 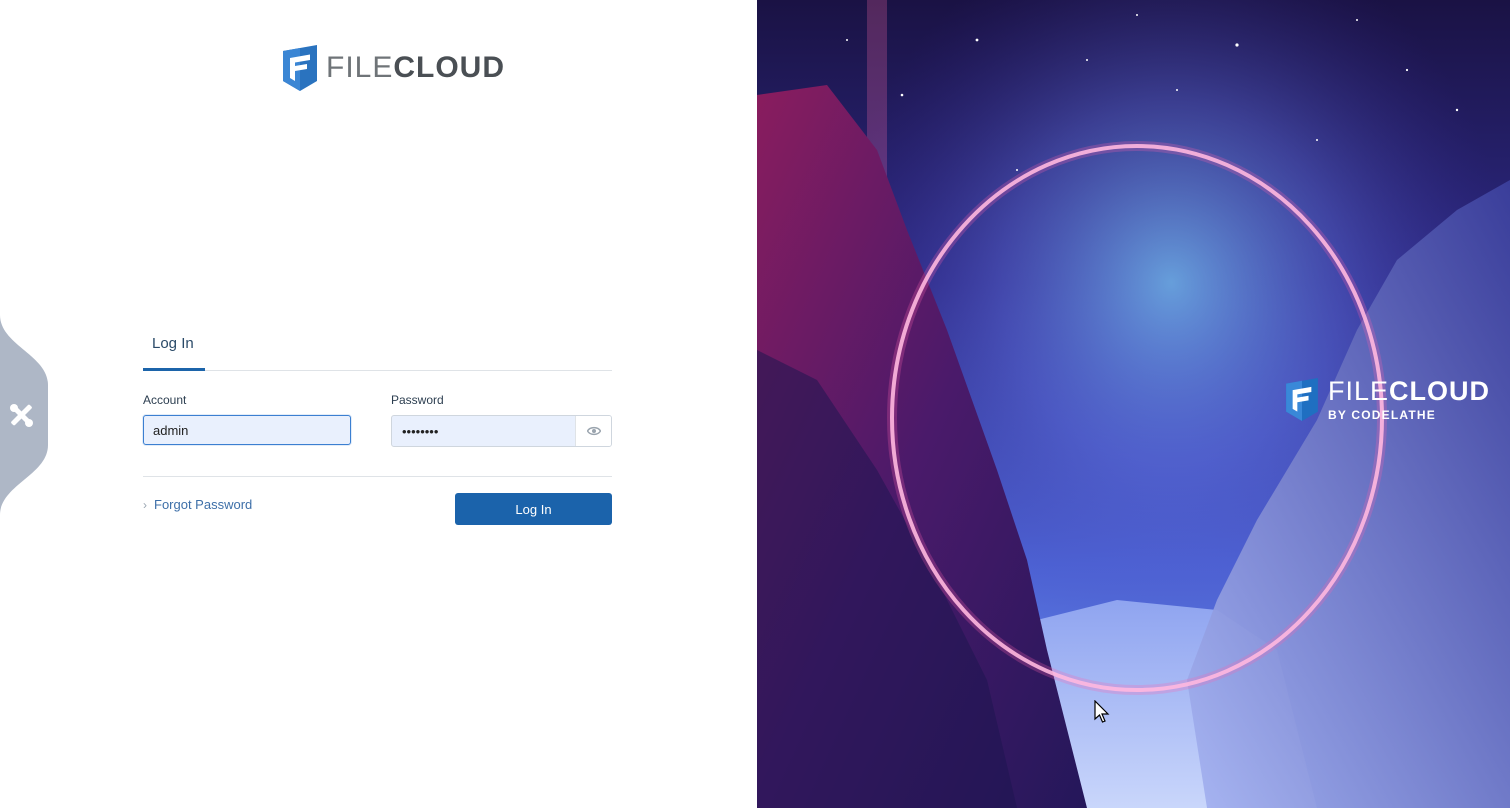 What do you see at coordinates (165, 400) in the screenshot?
I see `account-label: Account` at bounding box center [165, 400].